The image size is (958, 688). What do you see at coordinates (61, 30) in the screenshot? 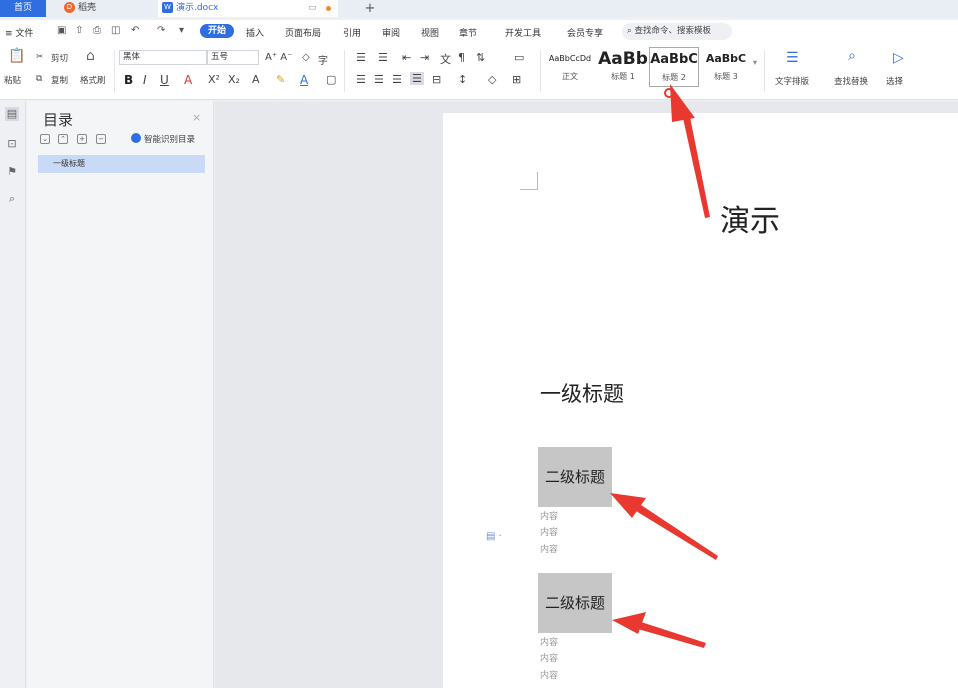
I see `save-icon: ▣` at bounding box center [61, 30].